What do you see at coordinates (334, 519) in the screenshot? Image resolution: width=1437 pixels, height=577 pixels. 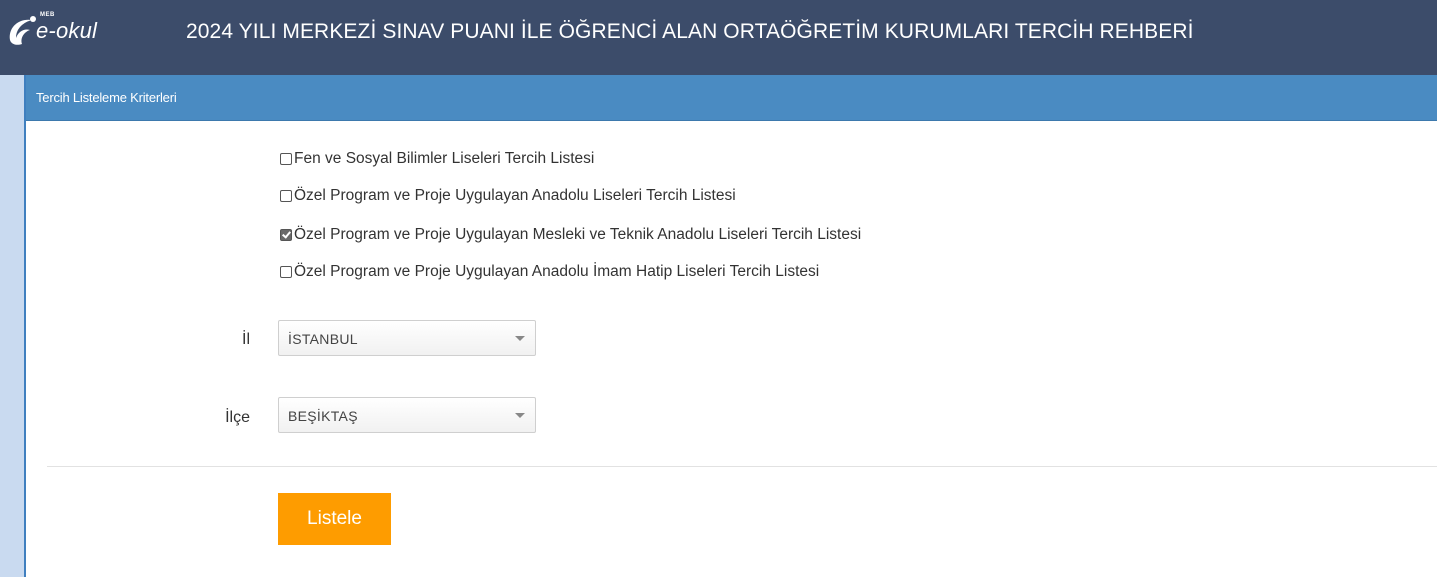 I see `listele-button: Listele` at bounding box center [334, 519].